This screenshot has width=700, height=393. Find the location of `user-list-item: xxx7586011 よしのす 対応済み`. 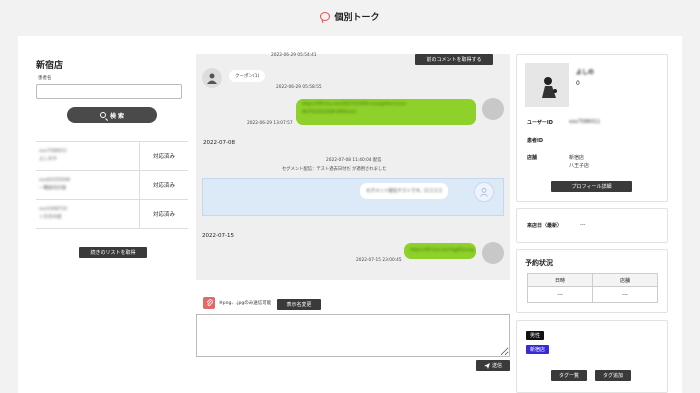

user-list-item: xxx7586011 よしのす 対応済み is located at coordinates (112, 156).